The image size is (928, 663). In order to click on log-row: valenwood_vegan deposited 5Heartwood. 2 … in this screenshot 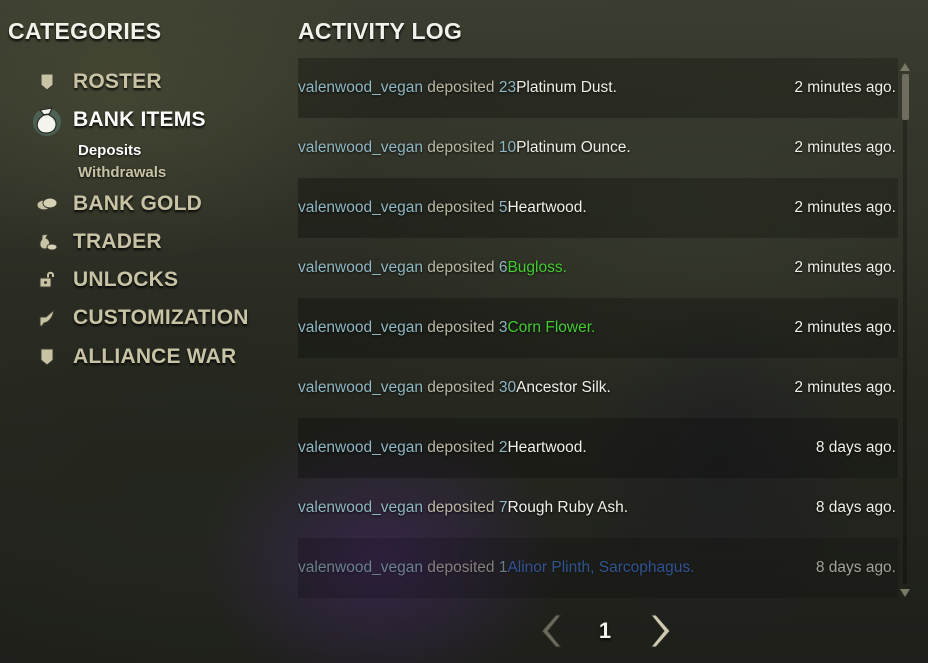, I will do `click(598, 208)`.